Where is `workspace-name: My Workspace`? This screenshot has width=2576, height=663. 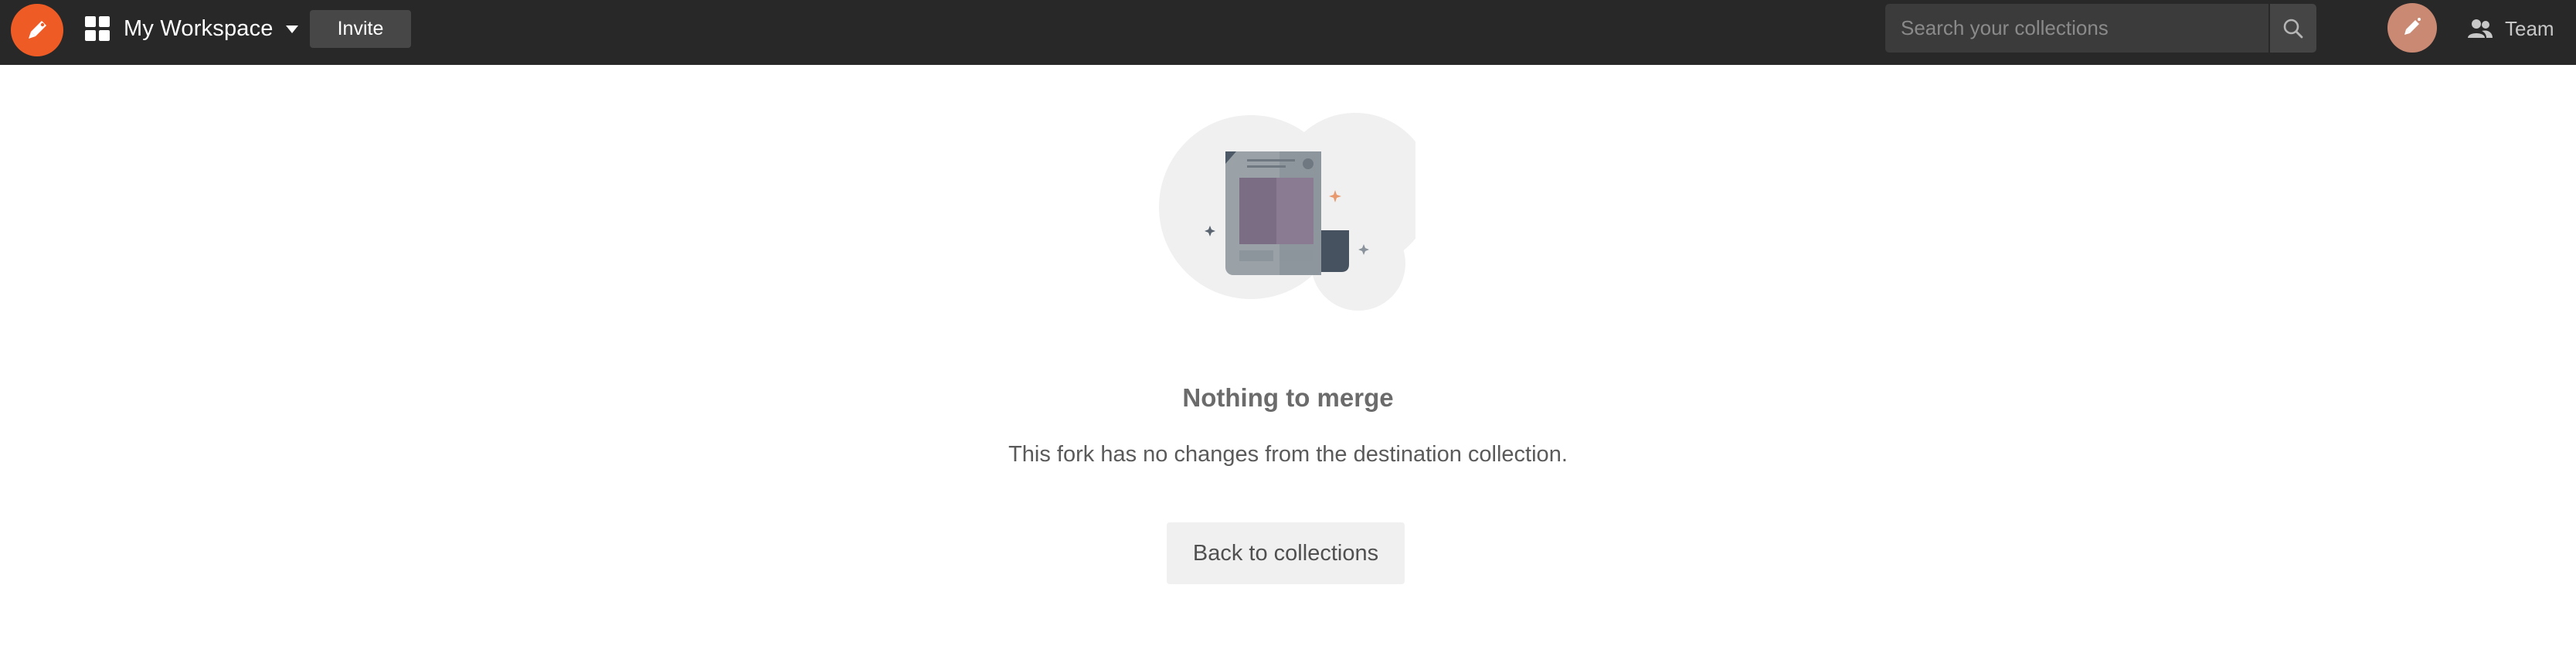
workspace-name: My Workspace is located at coordinates (199, 28).